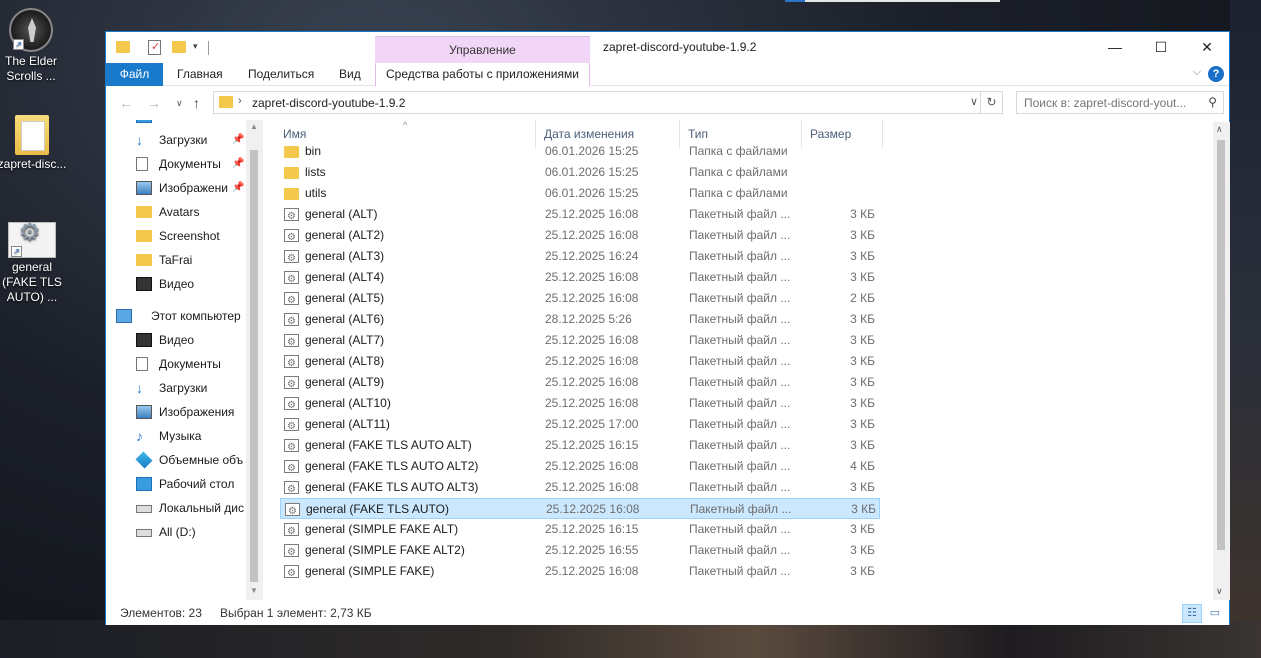 The image size is (1261, 658). I want to click on file-list-scrollbar: ∧ ∨, so click(1221, 361).